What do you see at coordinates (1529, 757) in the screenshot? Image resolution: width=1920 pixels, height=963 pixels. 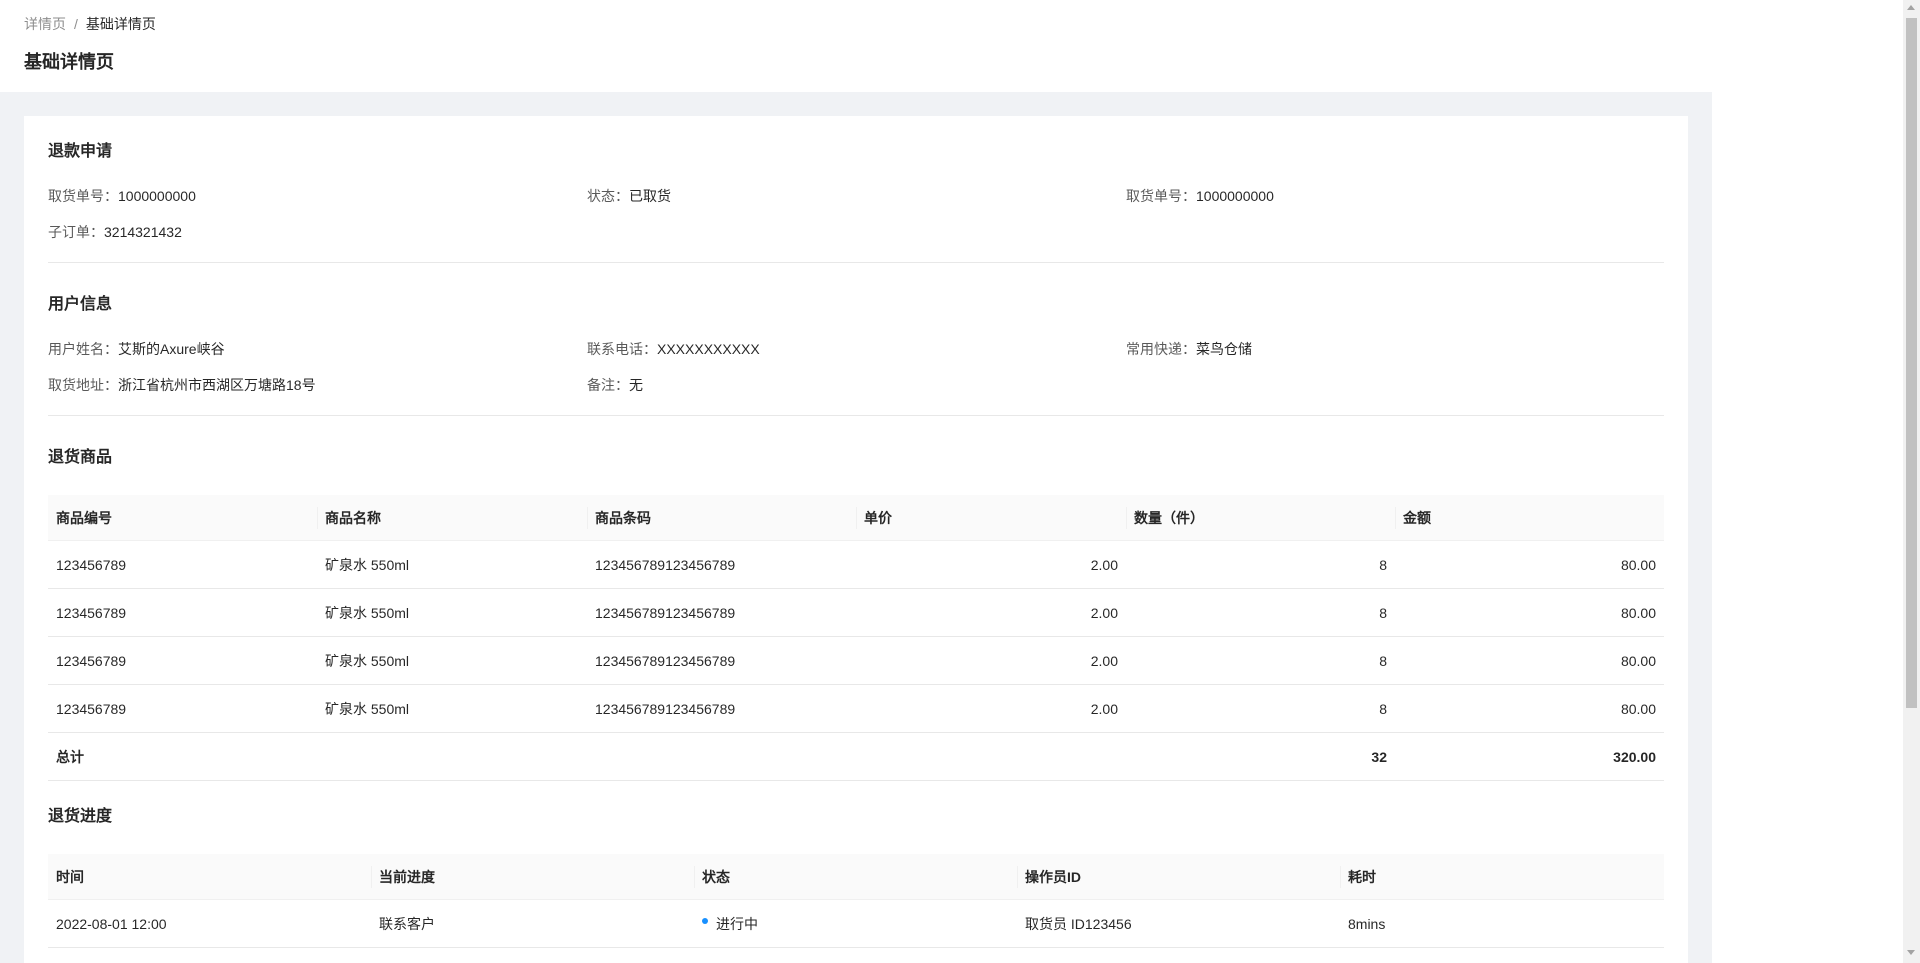 I see `cell-total-amount: 320.00` at bounding box center [1529, 757].